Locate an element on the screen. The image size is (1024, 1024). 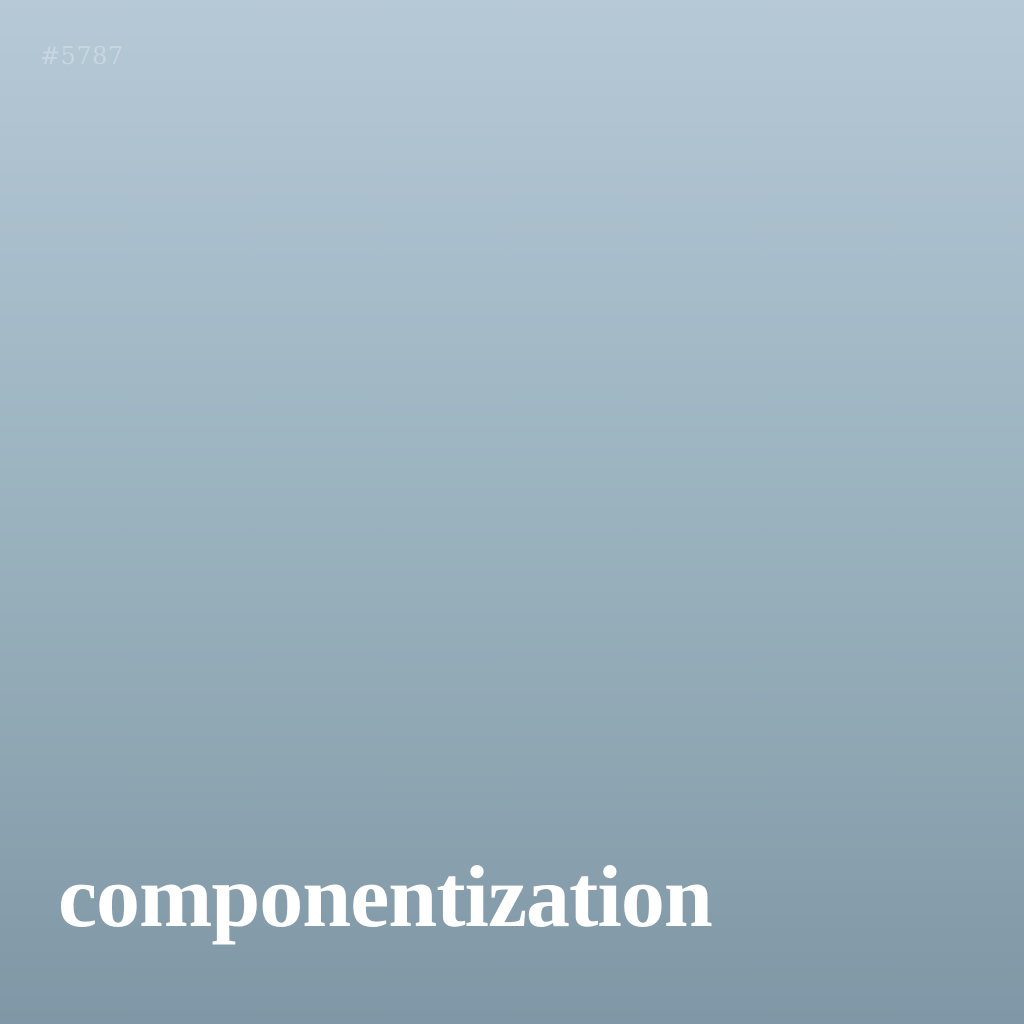
card-id-label: #5787 is located at coordinates (82, 56).